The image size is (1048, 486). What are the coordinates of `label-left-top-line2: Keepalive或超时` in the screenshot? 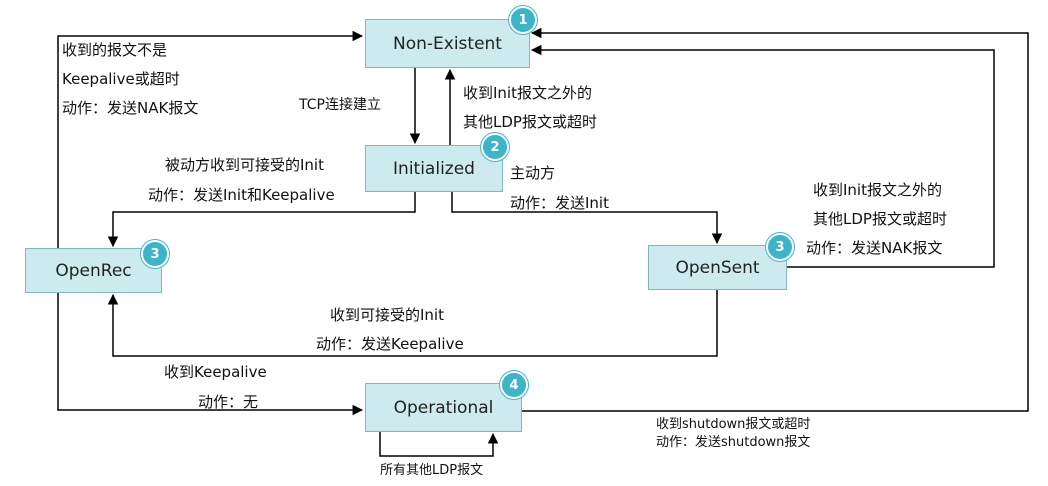 It's located at (121, 79).